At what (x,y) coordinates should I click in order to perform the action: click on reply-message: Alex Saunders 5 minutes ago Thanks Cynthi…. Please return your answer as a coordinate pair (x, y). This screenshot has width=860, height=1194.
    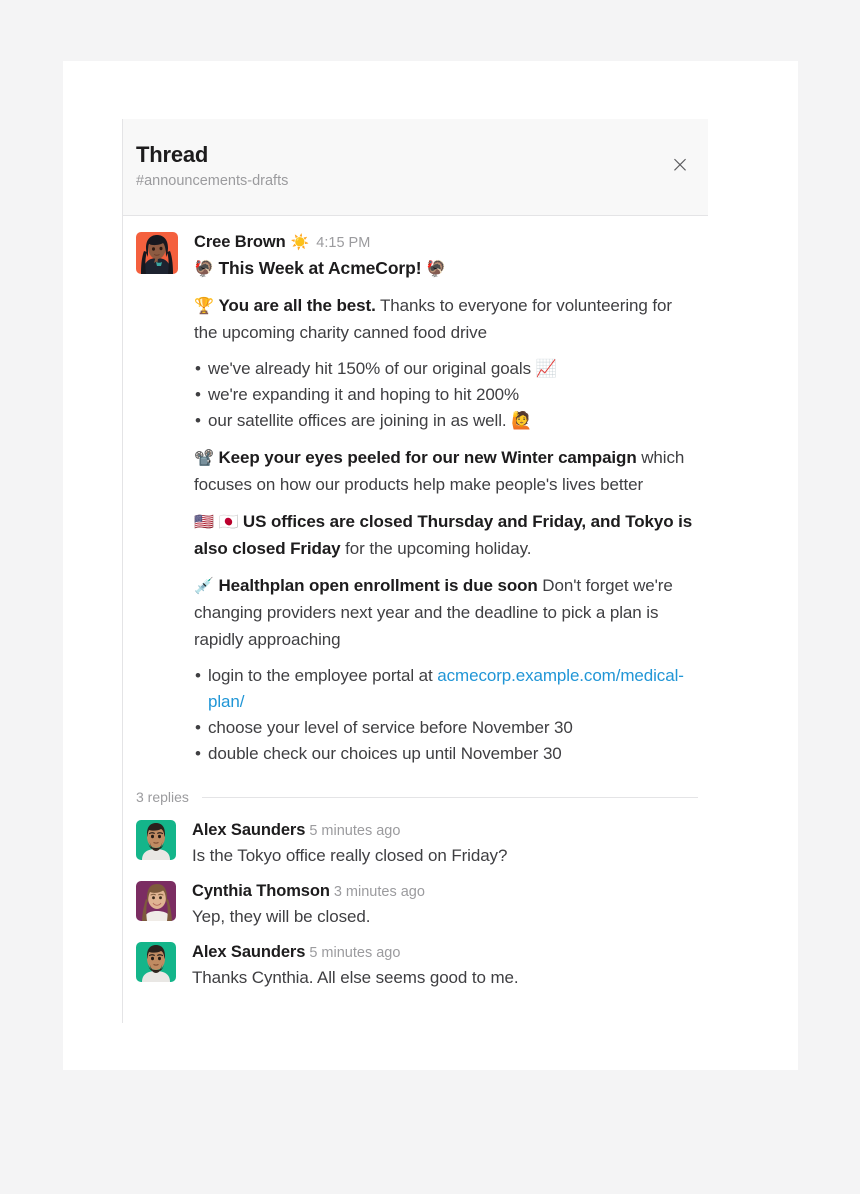
    Looking at the image, I should click on (415, 959).